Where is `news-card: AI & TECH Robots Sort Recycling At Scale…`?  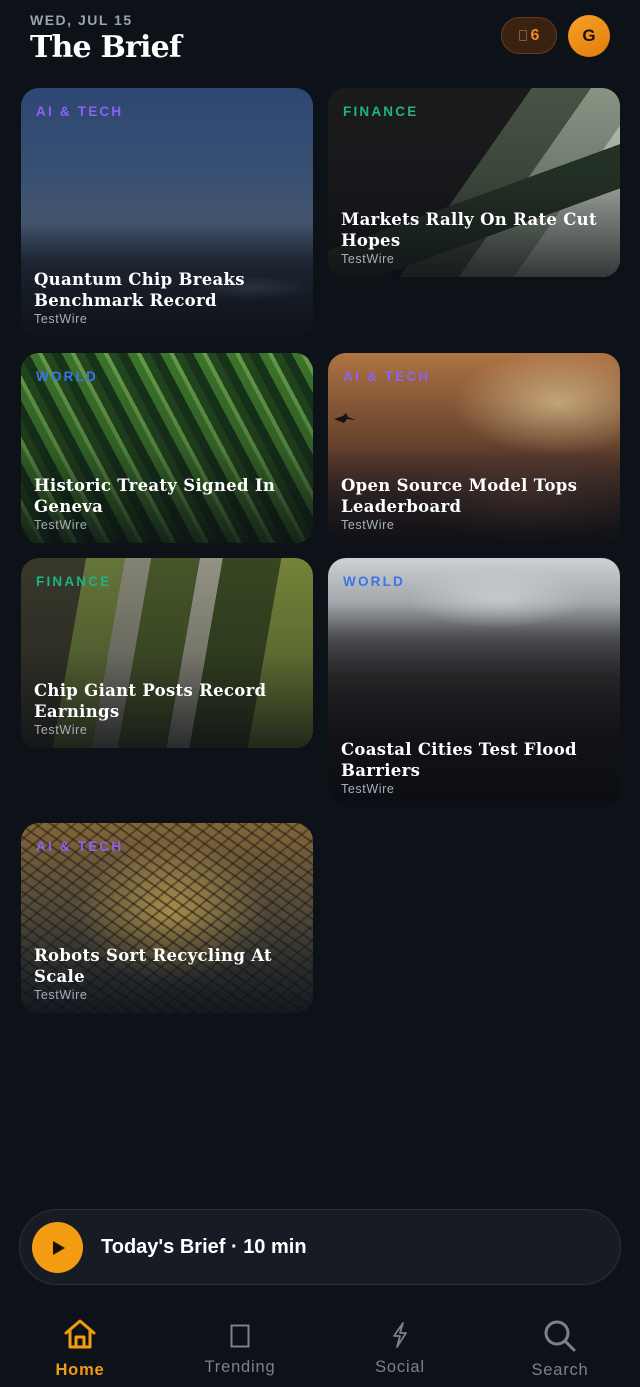 news-card: AI & TECH Robots Sort Recycling At Scale… is located at coordinates (167, 918).